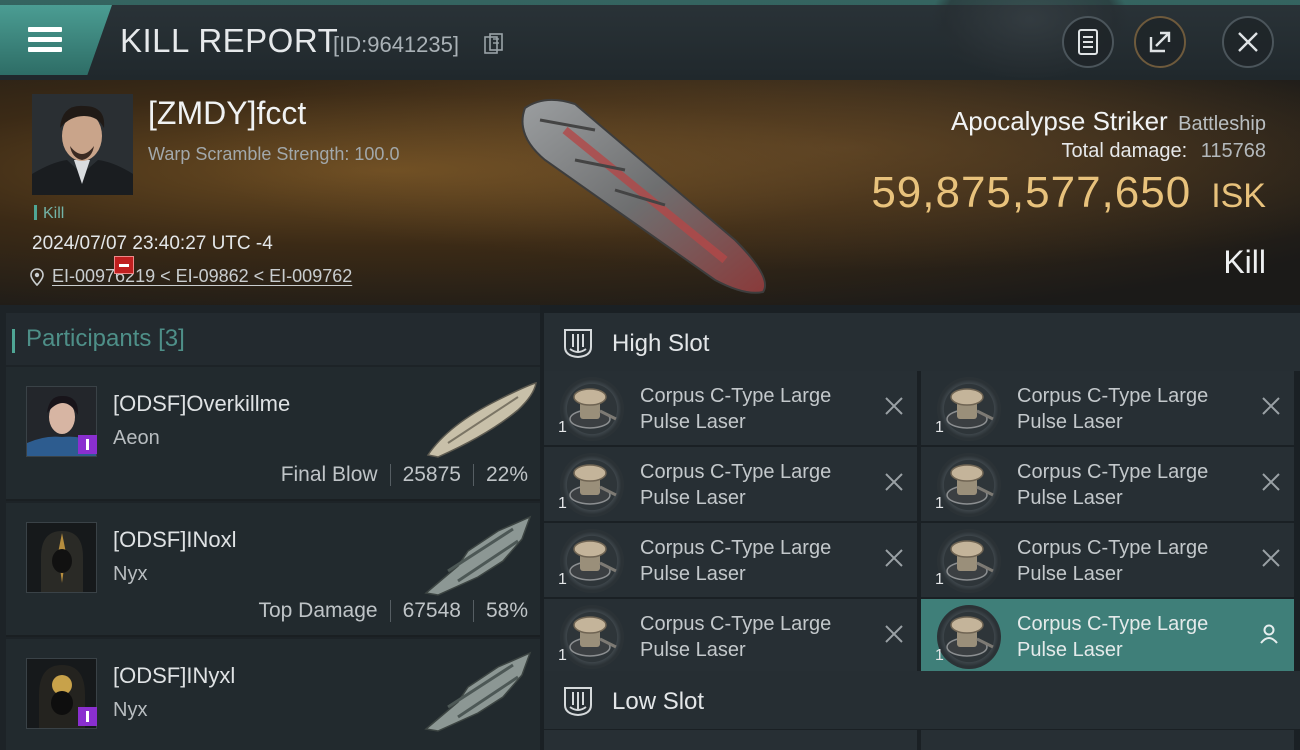 This screenshot has width=1300, height=750. Describe the element at coordinates (229, 40) in the screenshot. I see `page-title: KILL REPORT` at that location.